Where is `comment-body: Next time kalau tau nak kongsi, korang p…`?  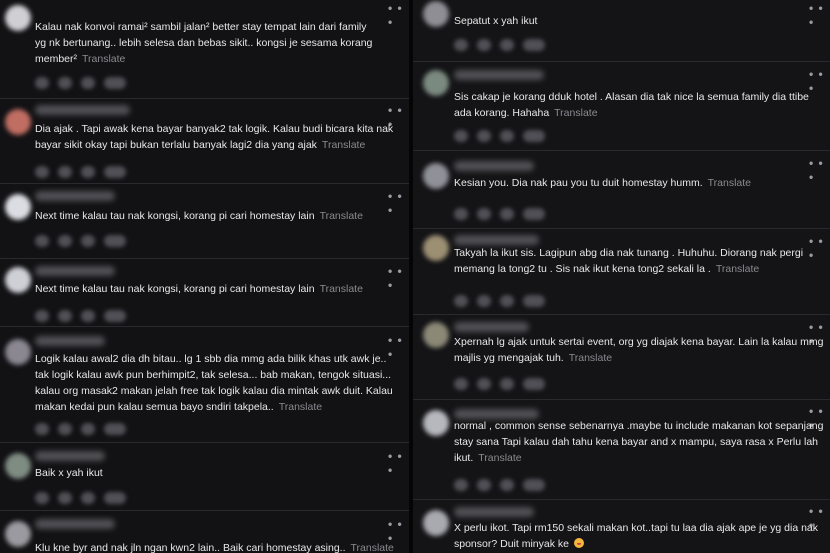 comment-body: Next time kalau tau nak kongsi, korang p… is located at coordinates (175, 289).